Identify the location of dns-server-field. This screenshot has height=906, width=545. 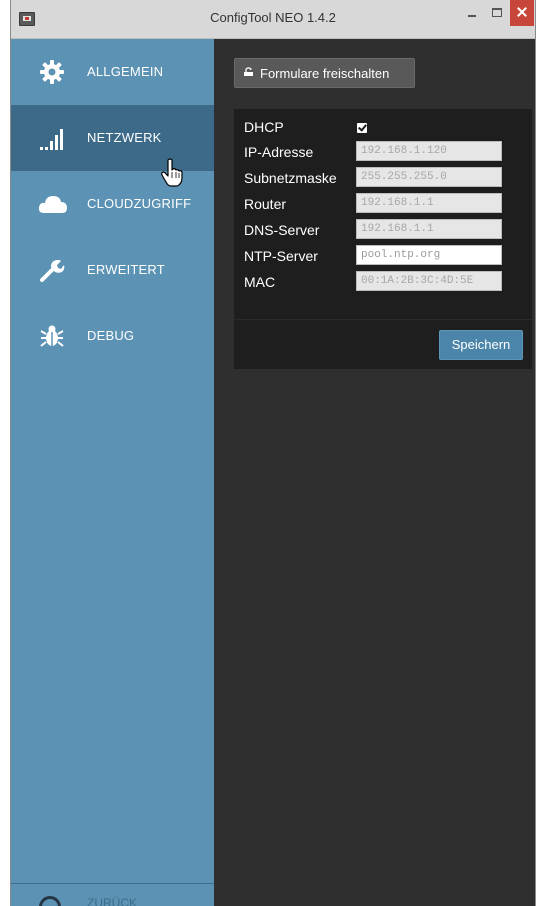
(429, 229).